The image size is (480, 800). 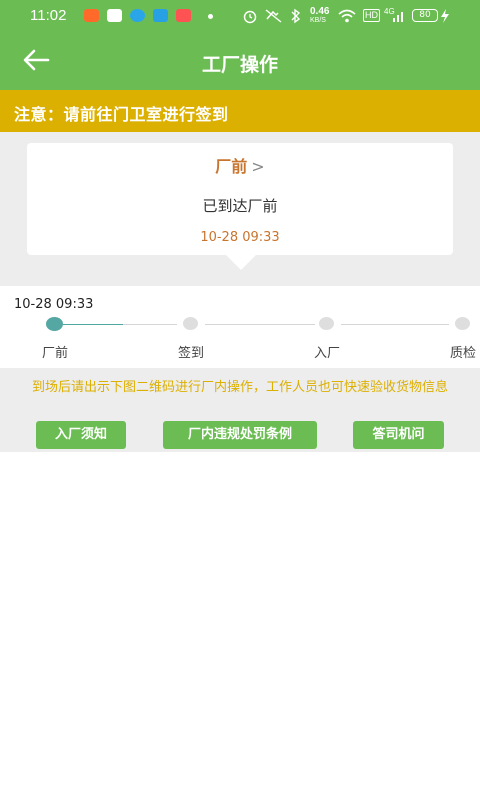 I want to click on bird-app-icon, so click(x=137, y=15).